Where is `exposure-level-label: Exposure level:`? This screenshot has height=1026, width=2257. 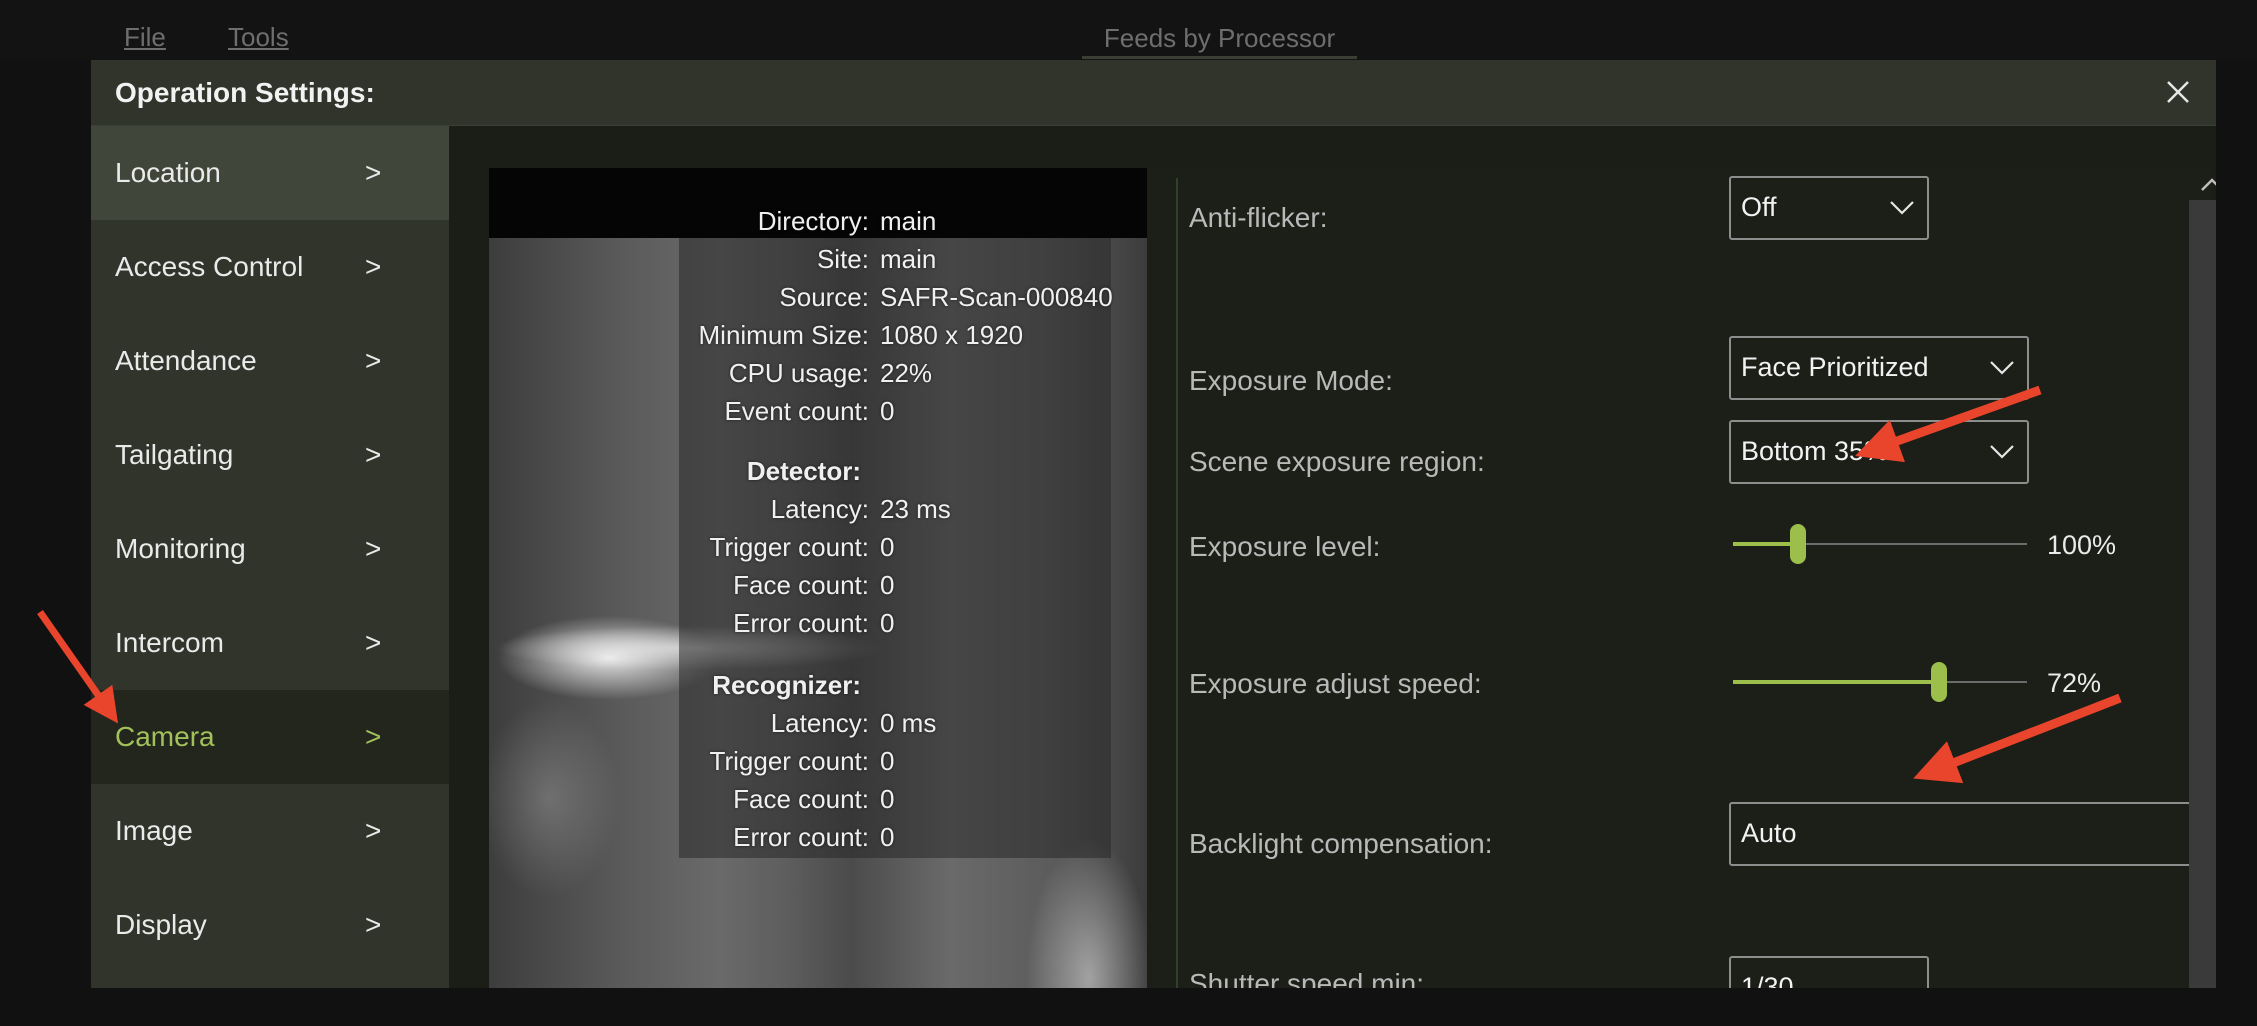
exposure-level-label: Exposure level: is located at coordinates (1285, 546).